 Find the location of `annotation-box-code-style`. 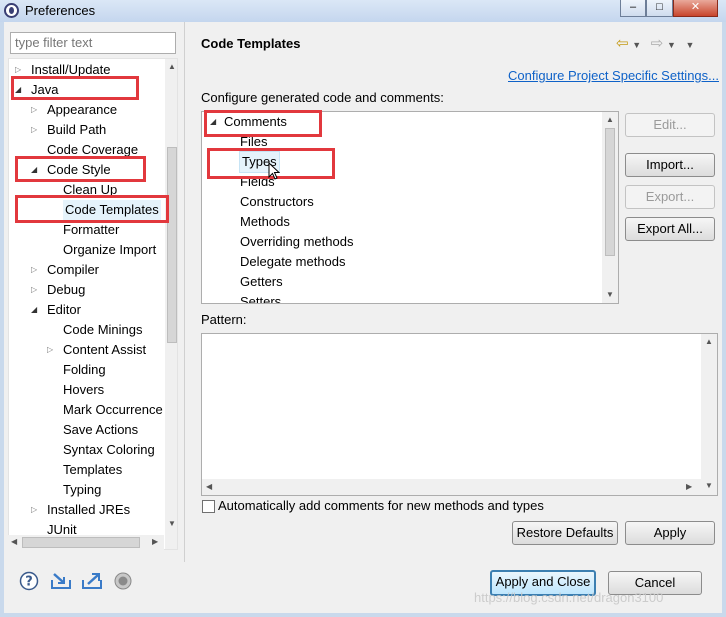

annotation-box-code-style is located at coordinates (80, 169).